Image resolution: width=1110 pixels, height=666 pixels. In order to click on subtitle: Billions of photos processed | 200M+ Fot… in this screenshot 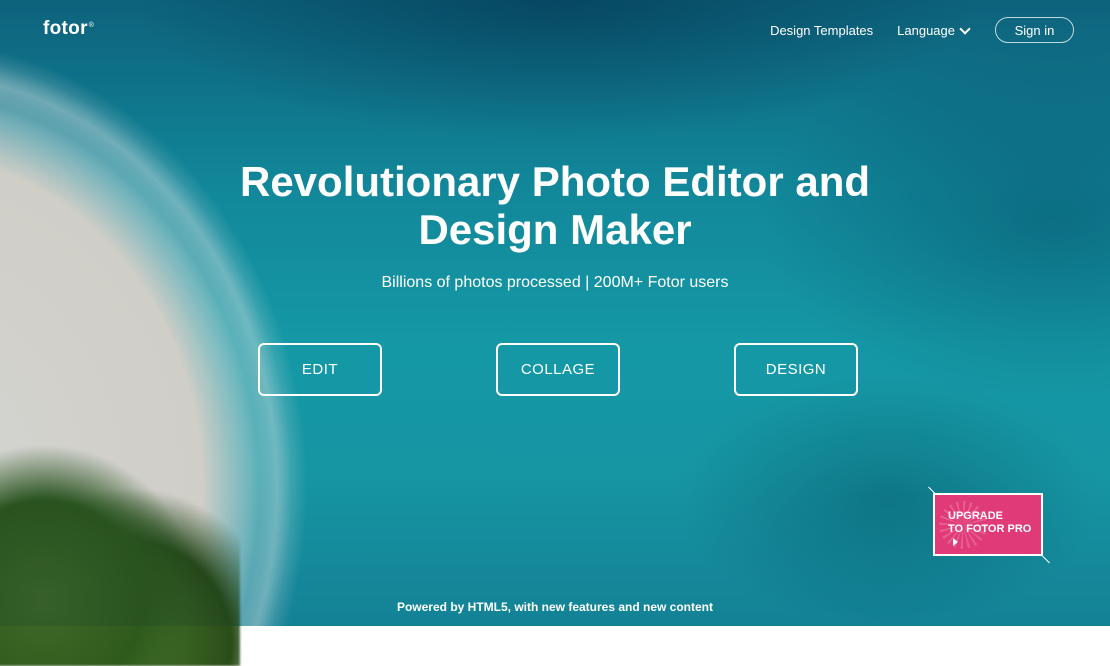, I will do `click(555, 282)`.